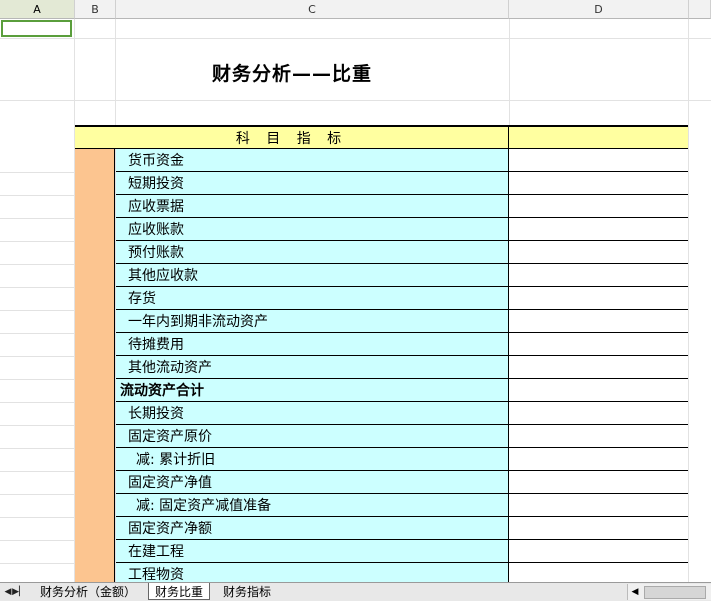  I want to click on row-label: 货币资金, so click(312, 160).